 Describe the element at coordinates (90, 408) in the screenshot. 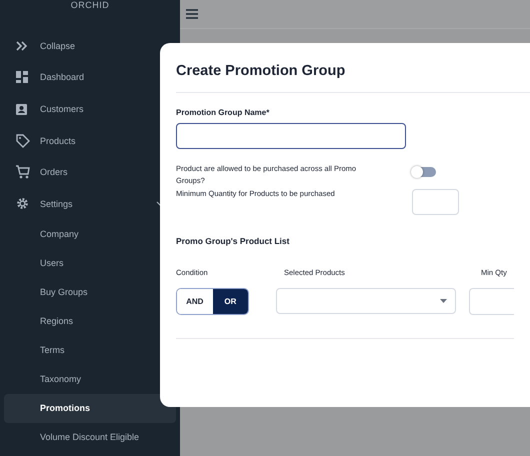

I see `sidebar-subitem: Promotions` at that location.